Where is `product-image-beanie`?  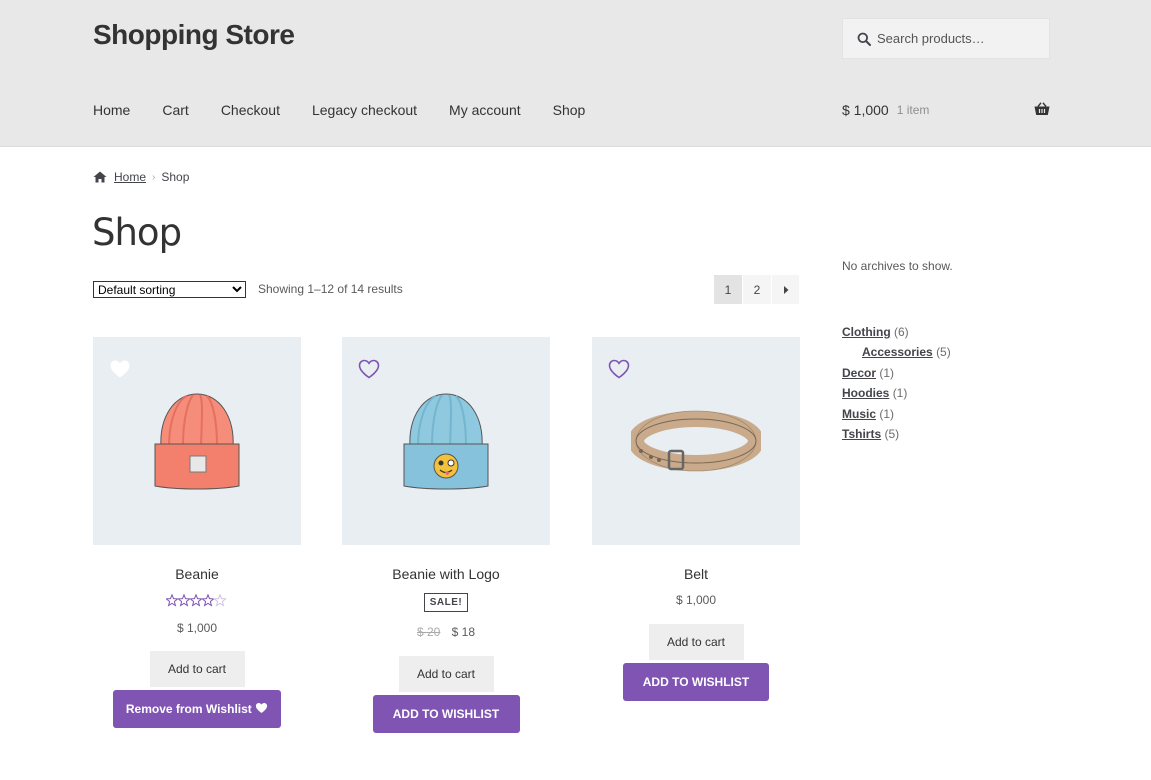 product-image-beanie is located at coordinates (197, 441).